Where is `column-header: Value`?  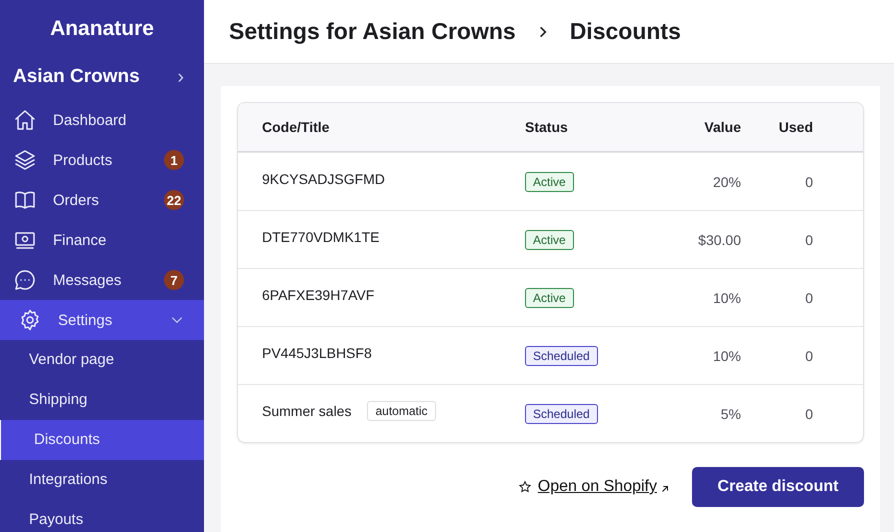 column-header: Value is located at coordinates (722, 127).